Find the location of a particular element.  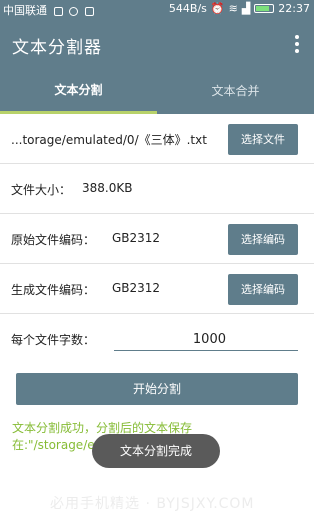

status-bar: 中国联通 544B/s ⏰ ≋ ▟ 22:37 is located at coordinates (157, 9).